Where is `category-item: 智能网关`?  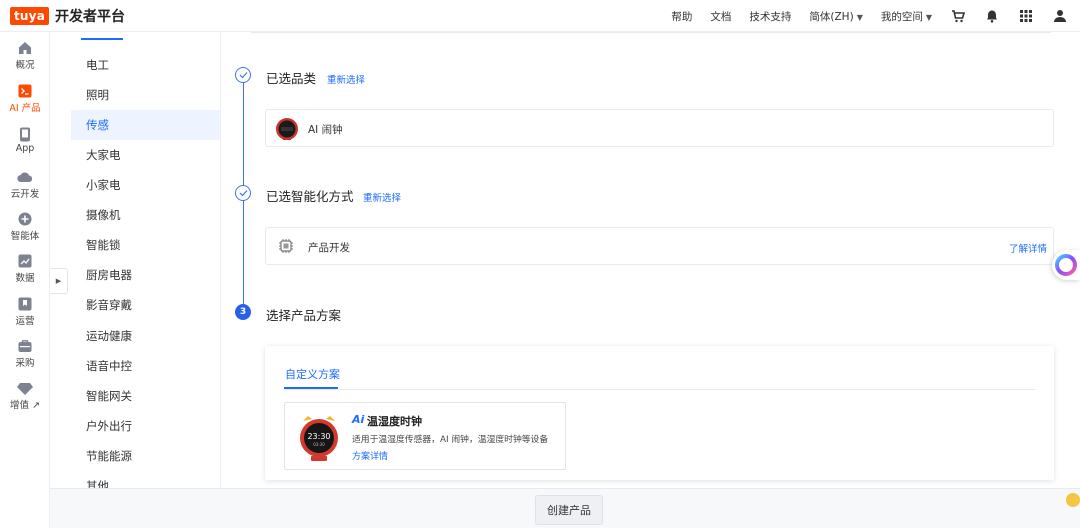 category-item: 智能网关 is located at coordinates (145, 396).